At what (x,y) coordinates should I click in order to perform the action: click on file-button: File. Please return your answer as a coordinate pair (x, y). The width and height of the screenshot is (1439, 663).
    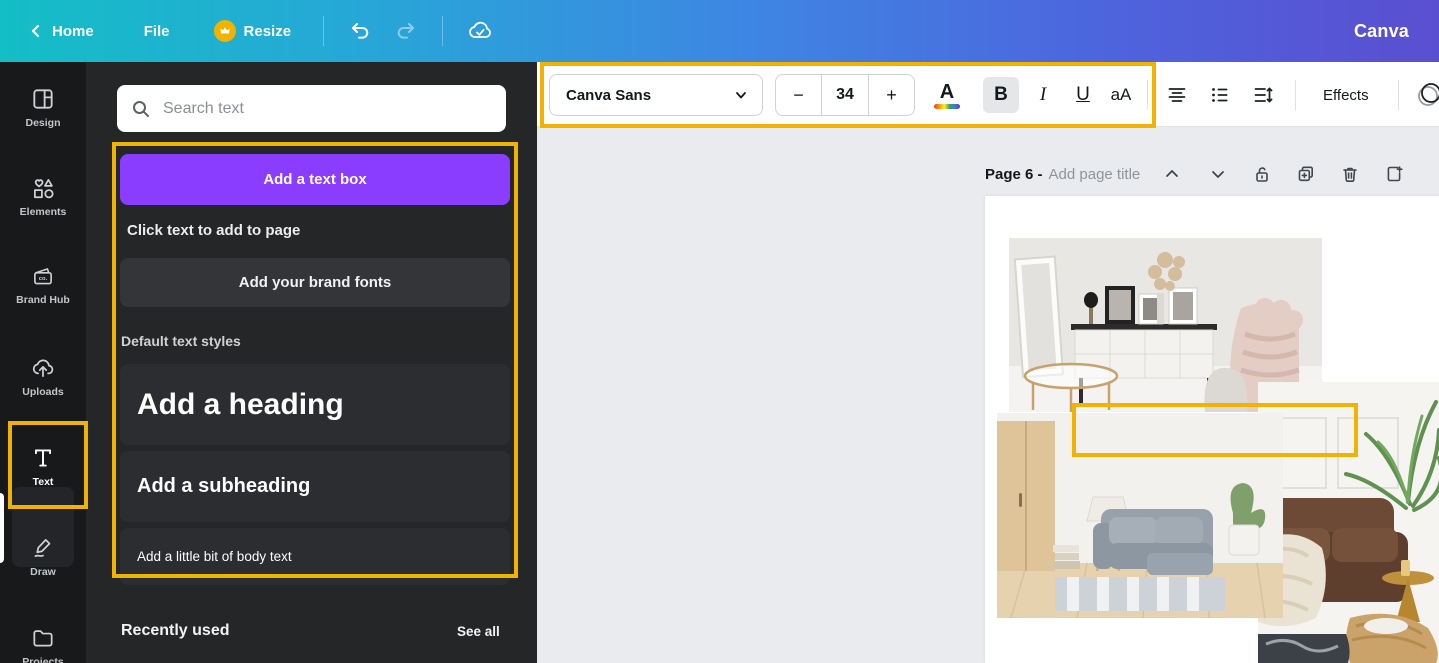
    Looking at the image, I should click on (157, 31).